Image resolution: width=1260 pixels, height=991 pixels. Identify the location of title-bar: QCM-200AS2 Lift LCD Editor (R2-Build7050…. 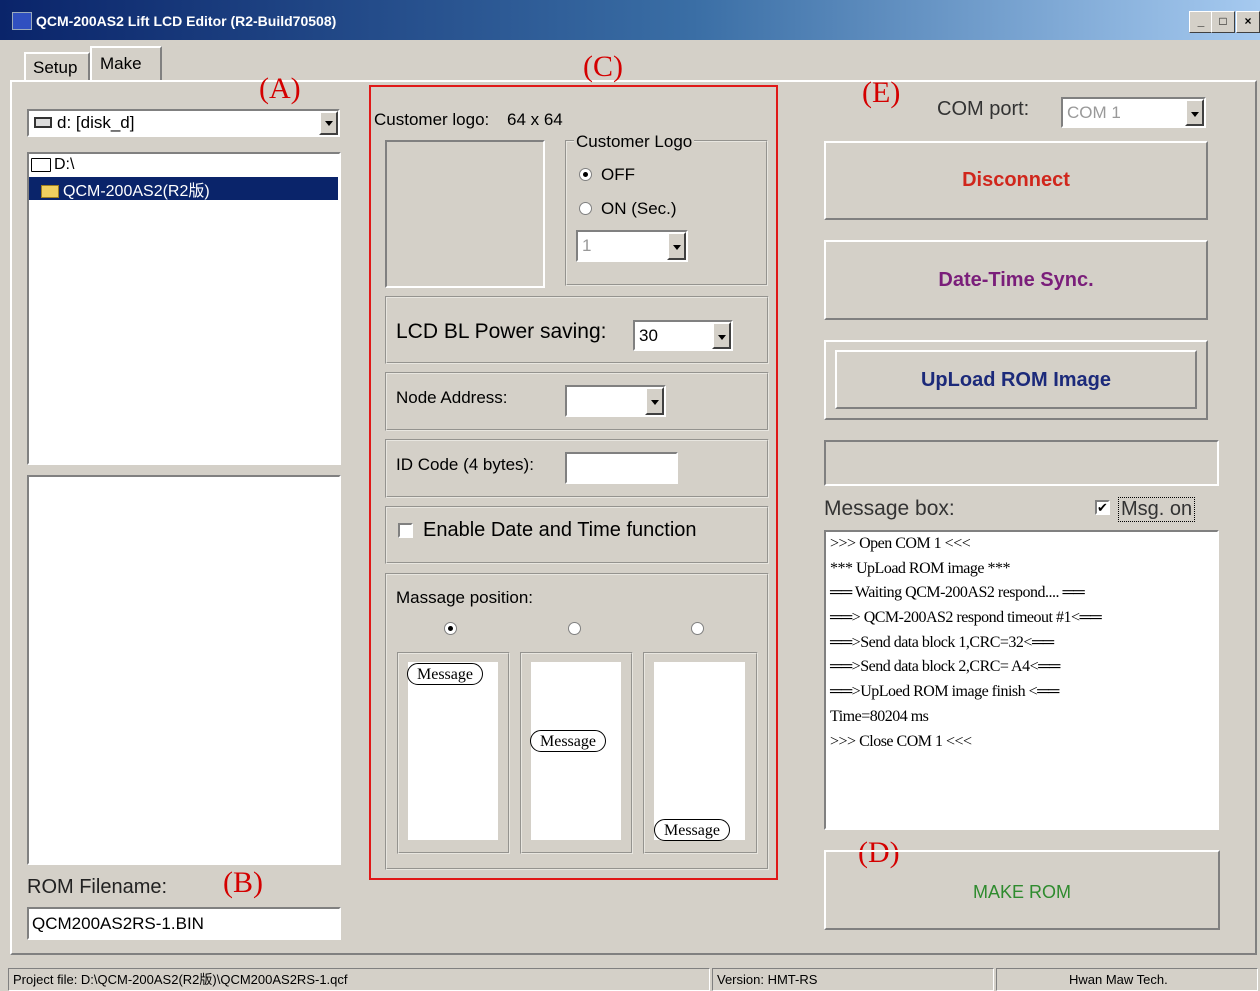
(630, 20).